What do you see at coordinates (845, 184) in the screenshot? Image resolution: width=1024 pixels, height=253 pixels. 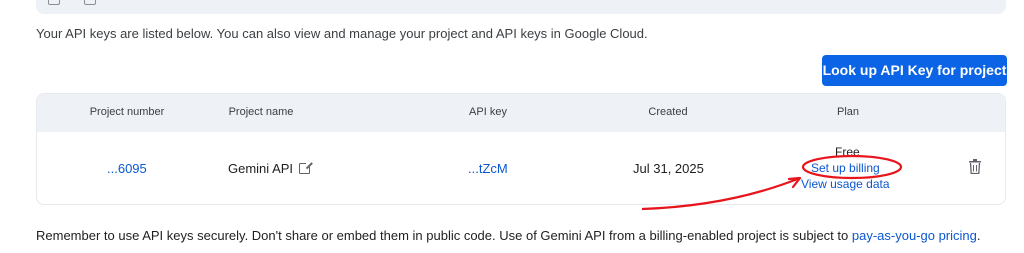 I see `view-usage-data-link: View usage data` at bounding box center [845, 184].